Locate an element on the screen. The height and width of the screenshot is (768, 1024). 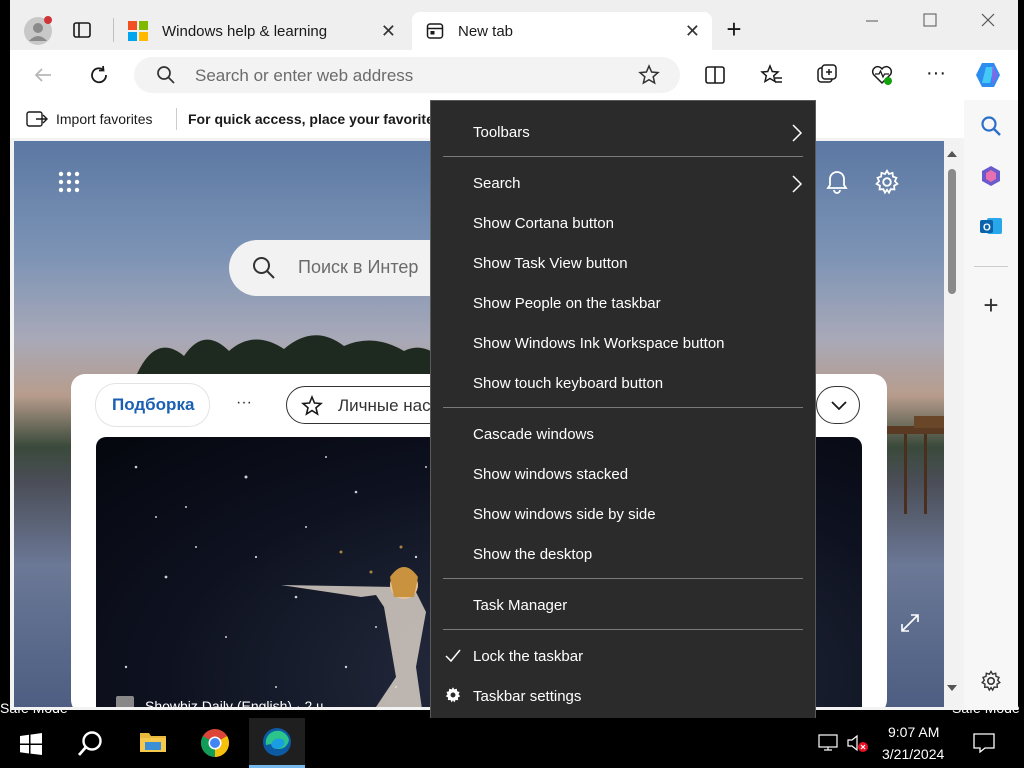
copilot-icon is located at coordinates (989, 75).